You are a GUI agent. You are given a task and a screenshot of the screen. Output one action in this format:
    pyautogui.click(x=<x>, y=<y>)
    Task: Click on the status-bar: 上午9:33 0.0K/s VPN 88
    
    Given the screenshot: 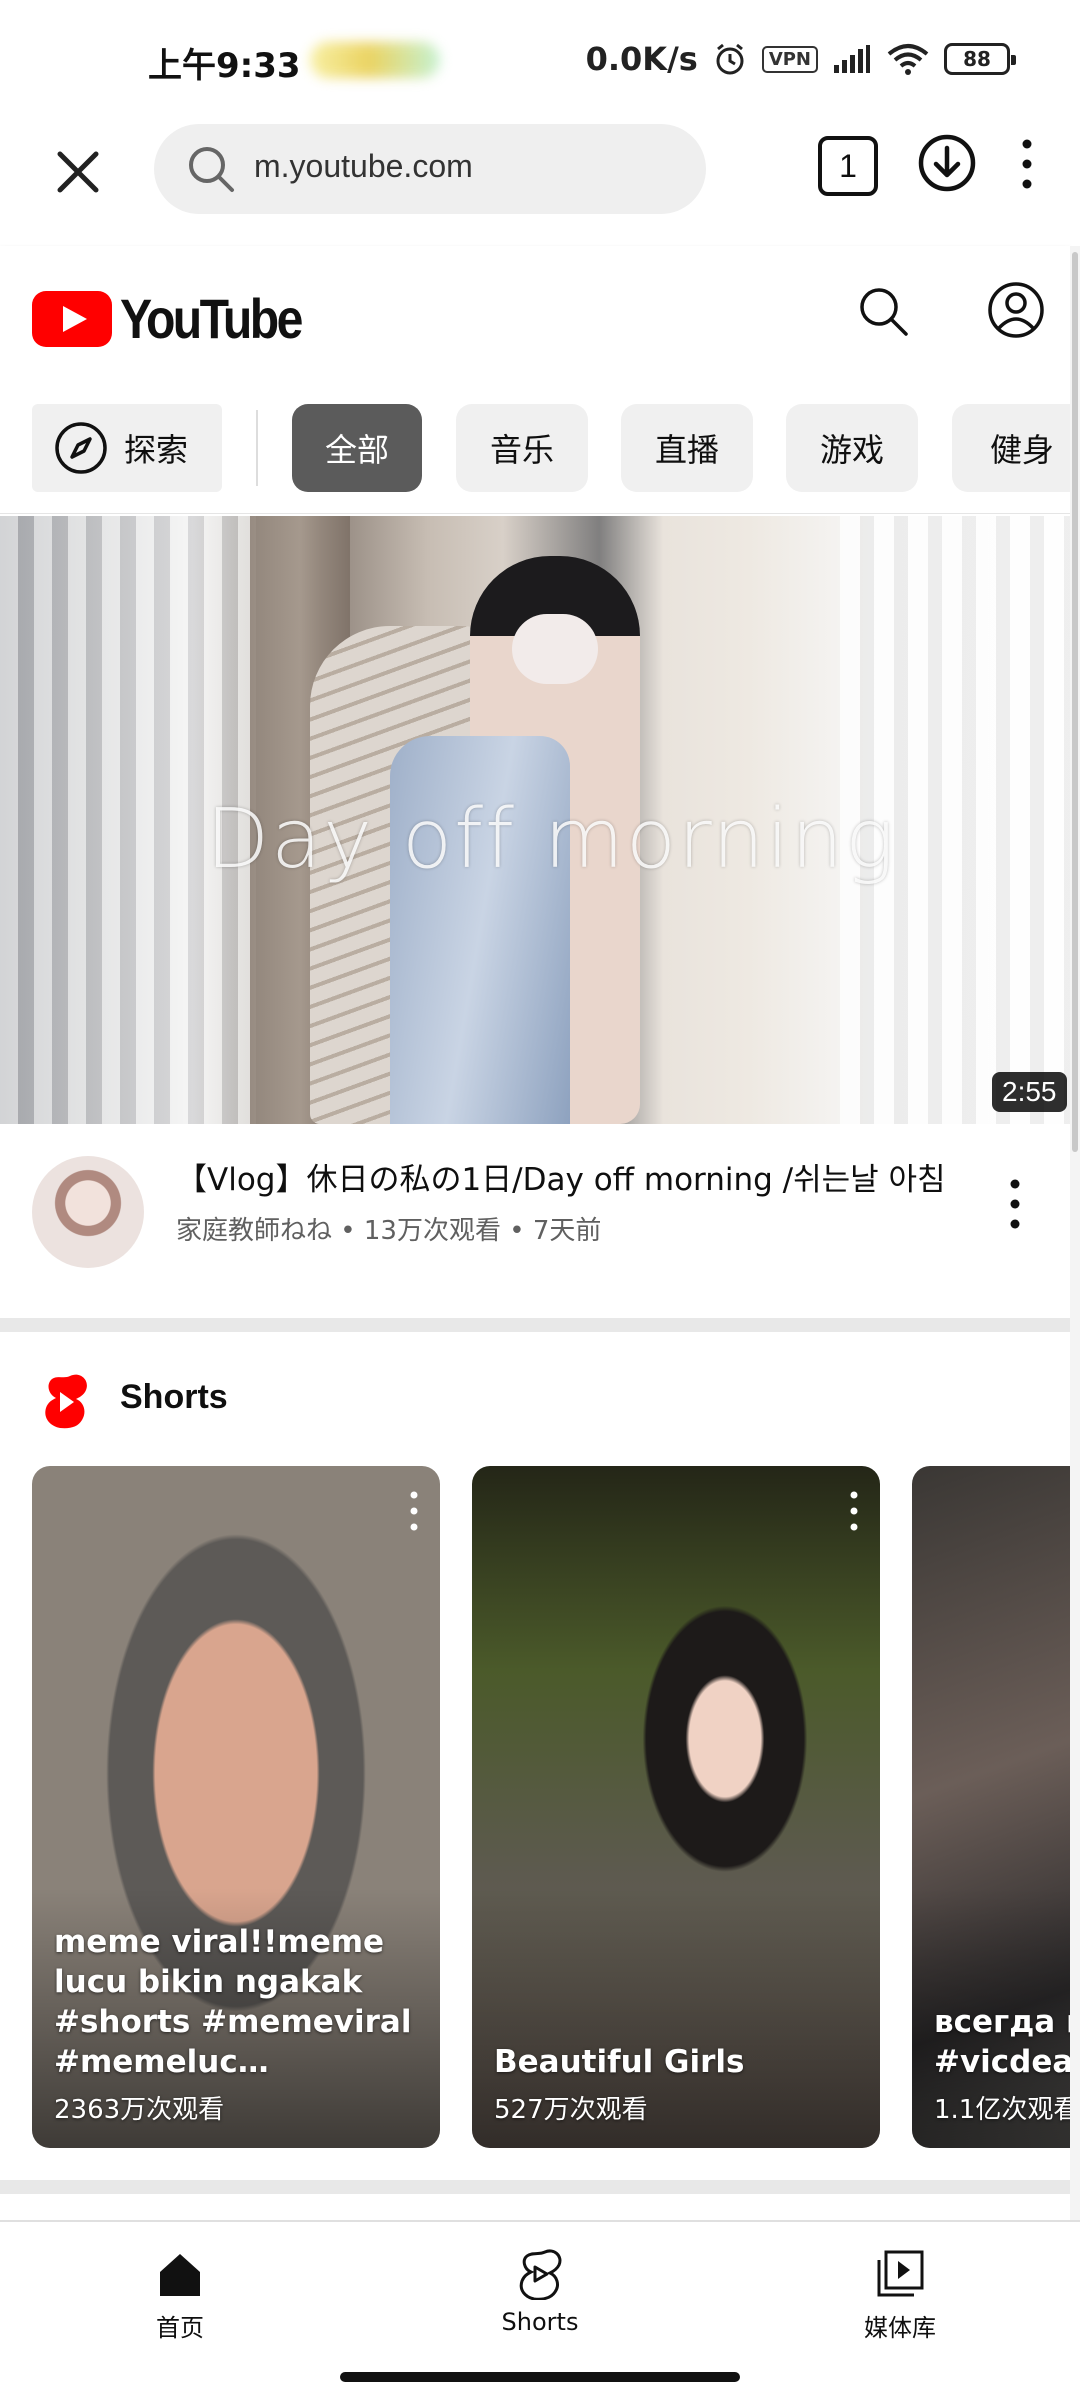 What is the action you would take?
    pyautogui.click(x=540, y=60)
    